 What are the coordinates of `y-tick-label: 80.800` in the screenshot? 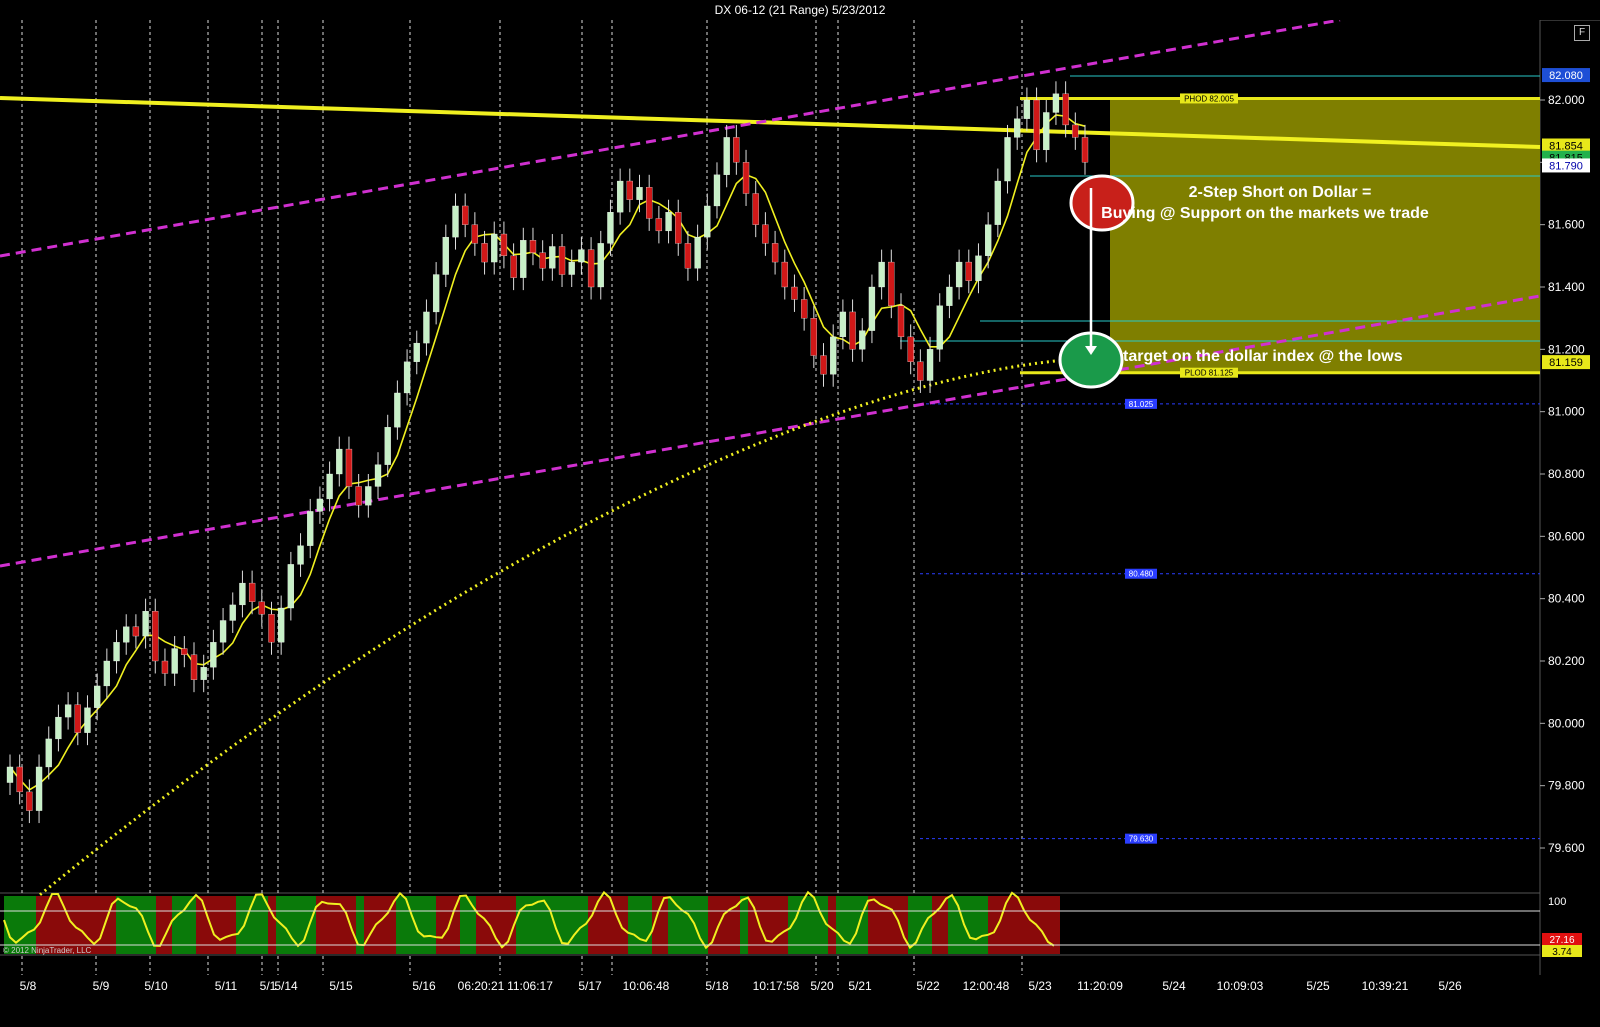 It's located at (1566, 474).